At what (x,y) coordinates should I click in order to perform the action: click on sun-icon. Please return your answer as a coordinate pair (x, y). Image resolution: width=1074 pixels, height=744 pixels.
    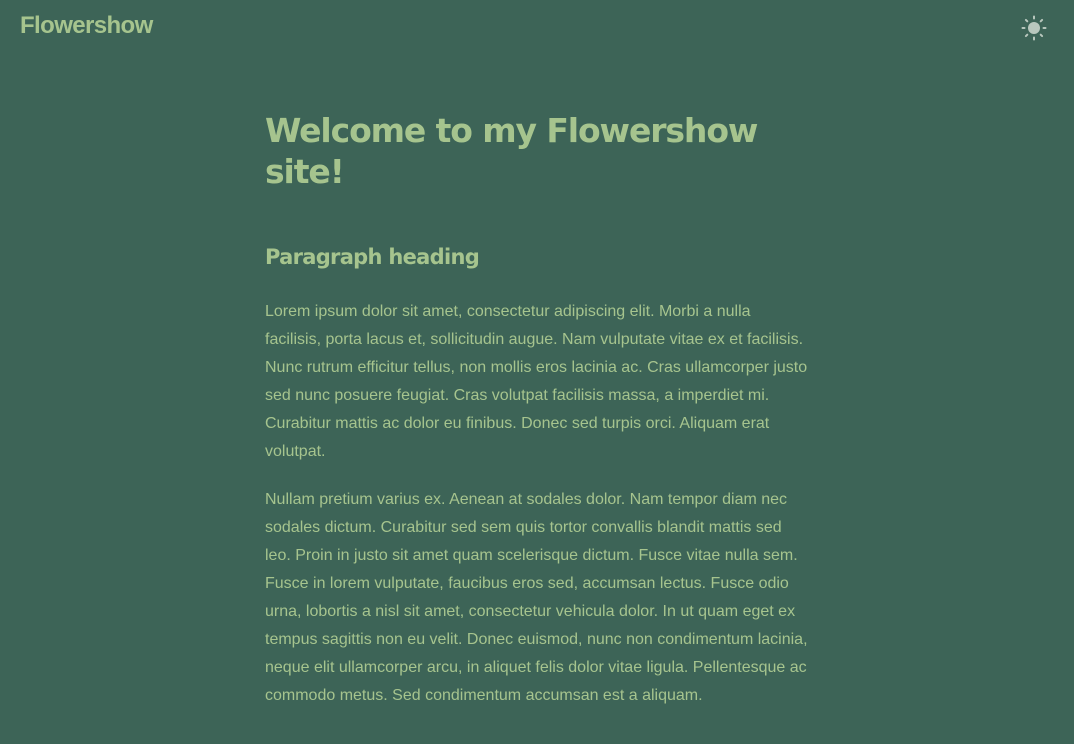
    Looking at the image, I should click on (1034, 28).